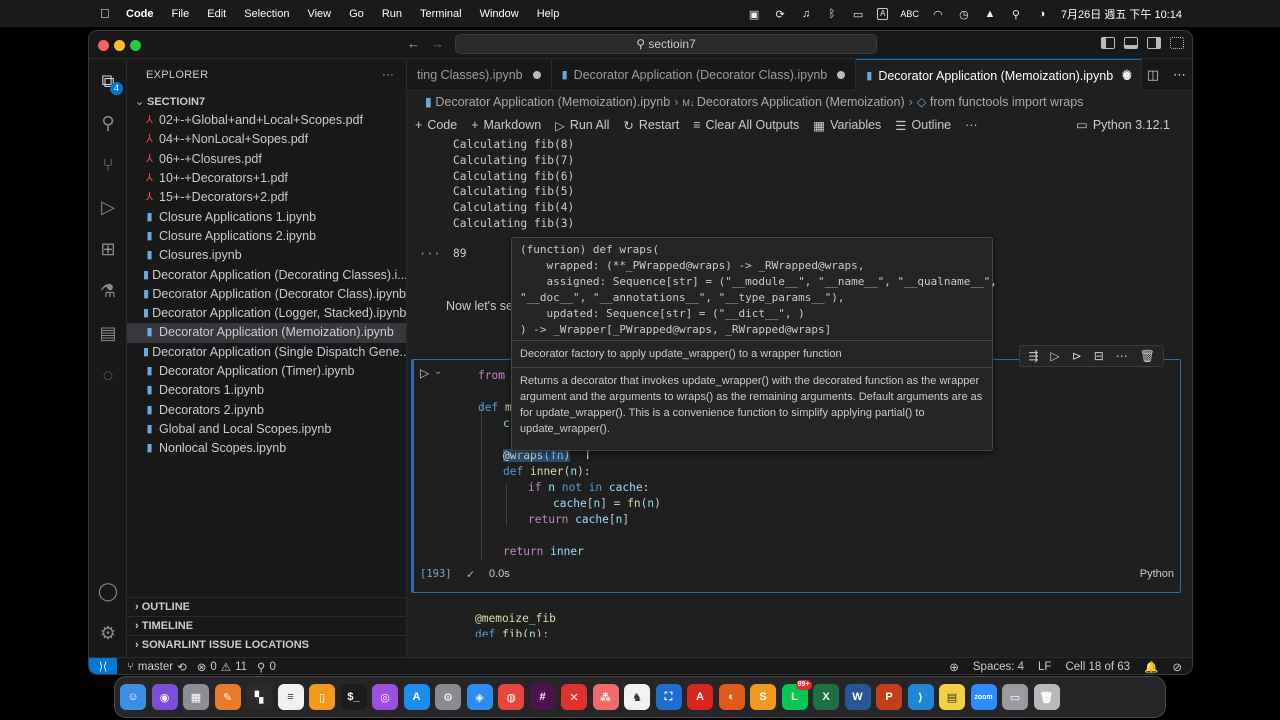 The height and width of the screenshot is (720, 1280). What do you see at coordinates (266, 216) in the screenshot?
I see `file-item: ▮ Closure Applications 1.ipynb` at bounding box center [266, 216].